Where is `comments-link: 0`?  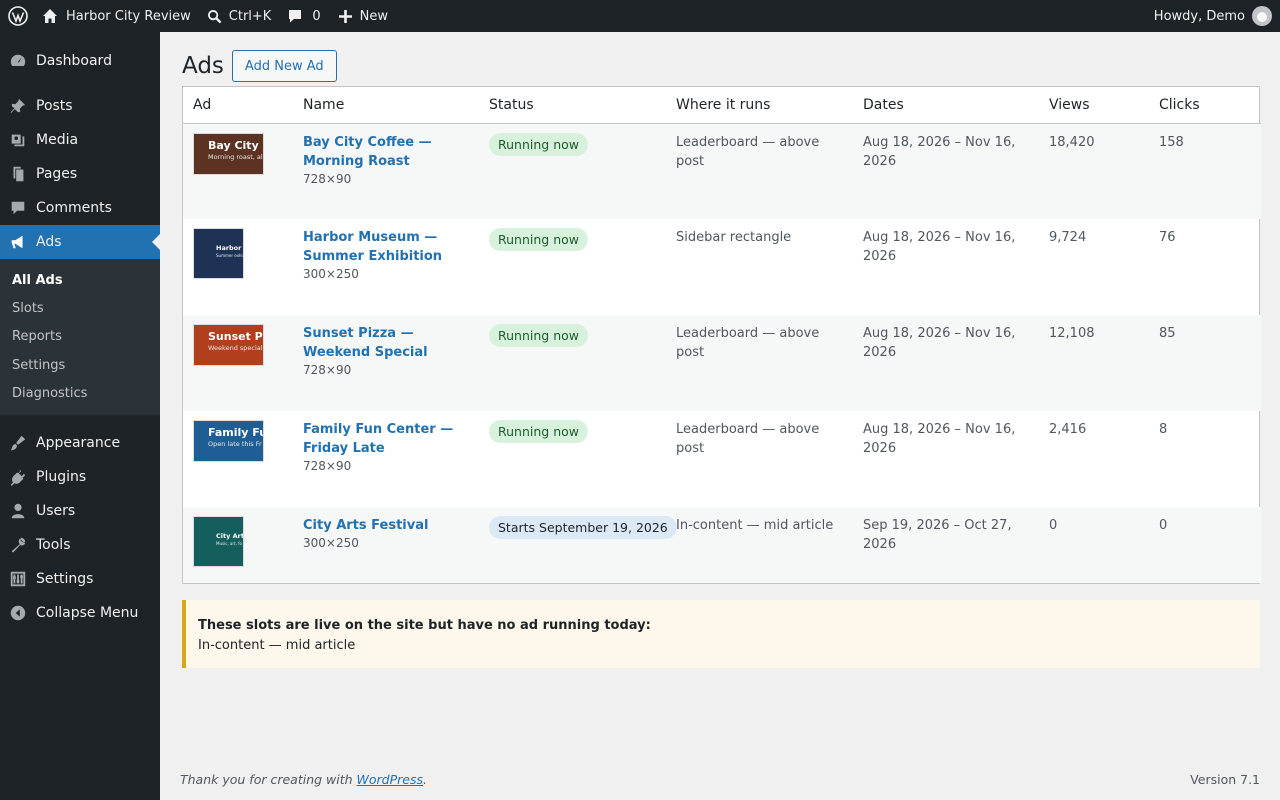
comments-link: 0 is located at coordinates (303, 16).